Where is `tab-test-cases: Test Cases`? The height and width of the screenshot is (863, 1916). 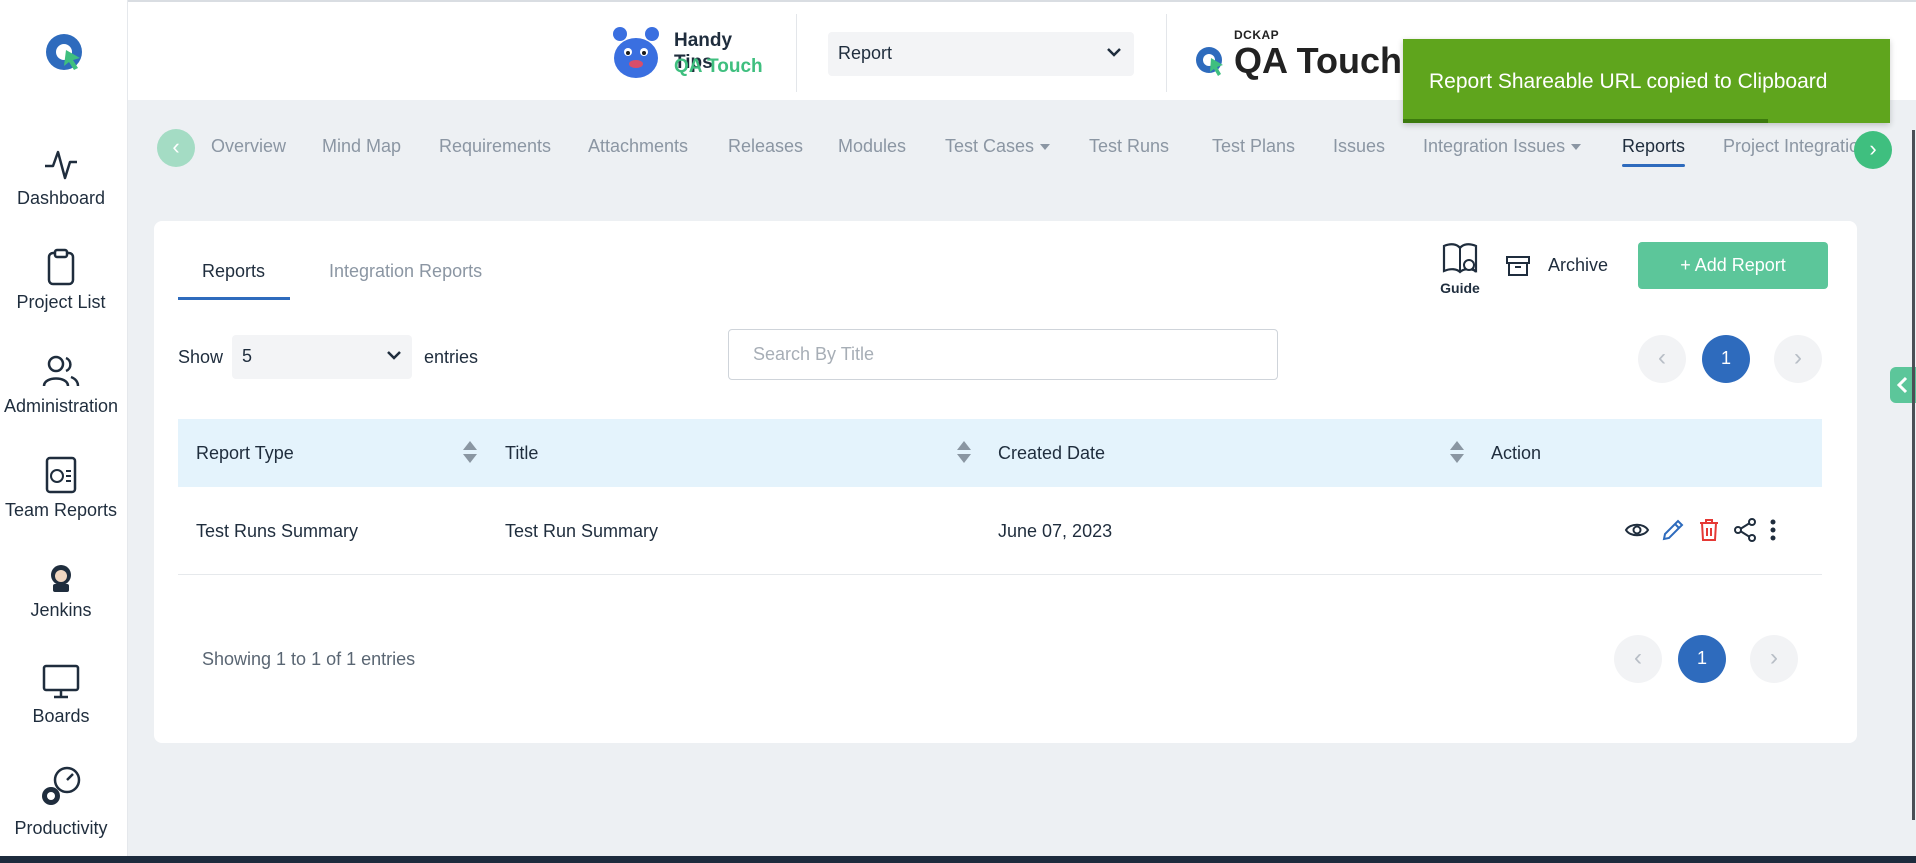 tab-test-cases: Test Cases is located at coordinates (998, 146).